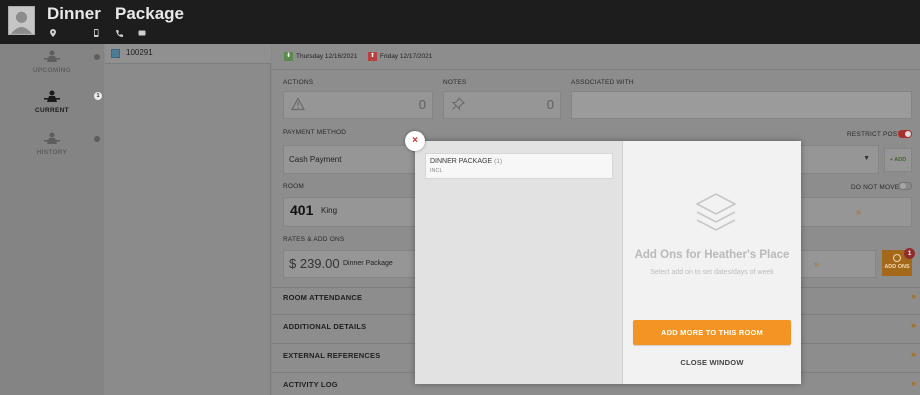 The height and width of the screenshot is (395, 920). I want to click on add-ons-title: Add Ons for Heather's Place, so click(712, 255).